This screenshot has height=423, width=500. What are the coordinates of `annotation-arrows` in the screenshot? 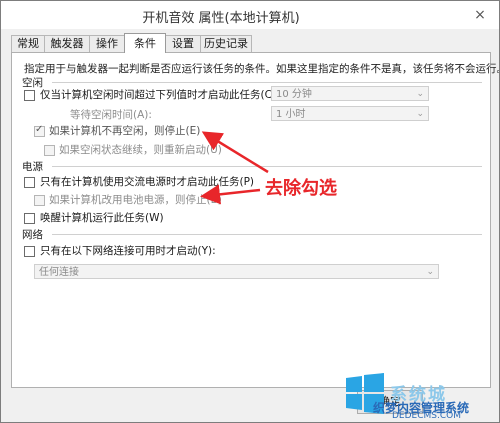 It's located at (234, 168).